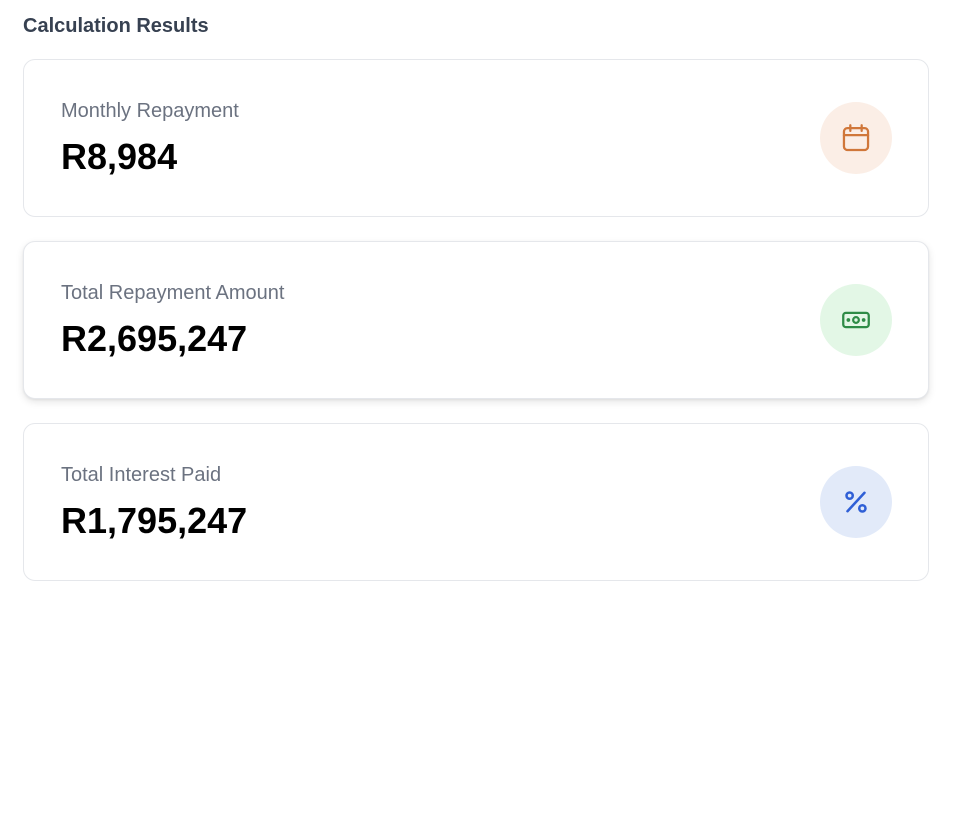 The width and height of the screenshot is (956, 833). I want to click on percent-icon-badge, so click(856, 502).